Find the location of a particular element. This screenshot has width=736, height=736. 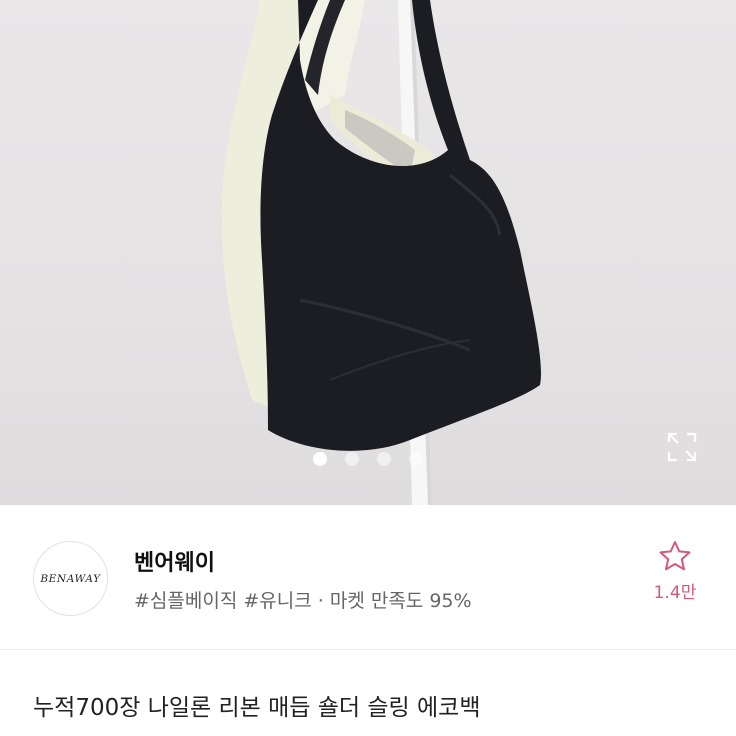

product-title: 누적700장 나일론 리본 매듭 숄더 슬링 에코백 is located at coordinates (257, 708).